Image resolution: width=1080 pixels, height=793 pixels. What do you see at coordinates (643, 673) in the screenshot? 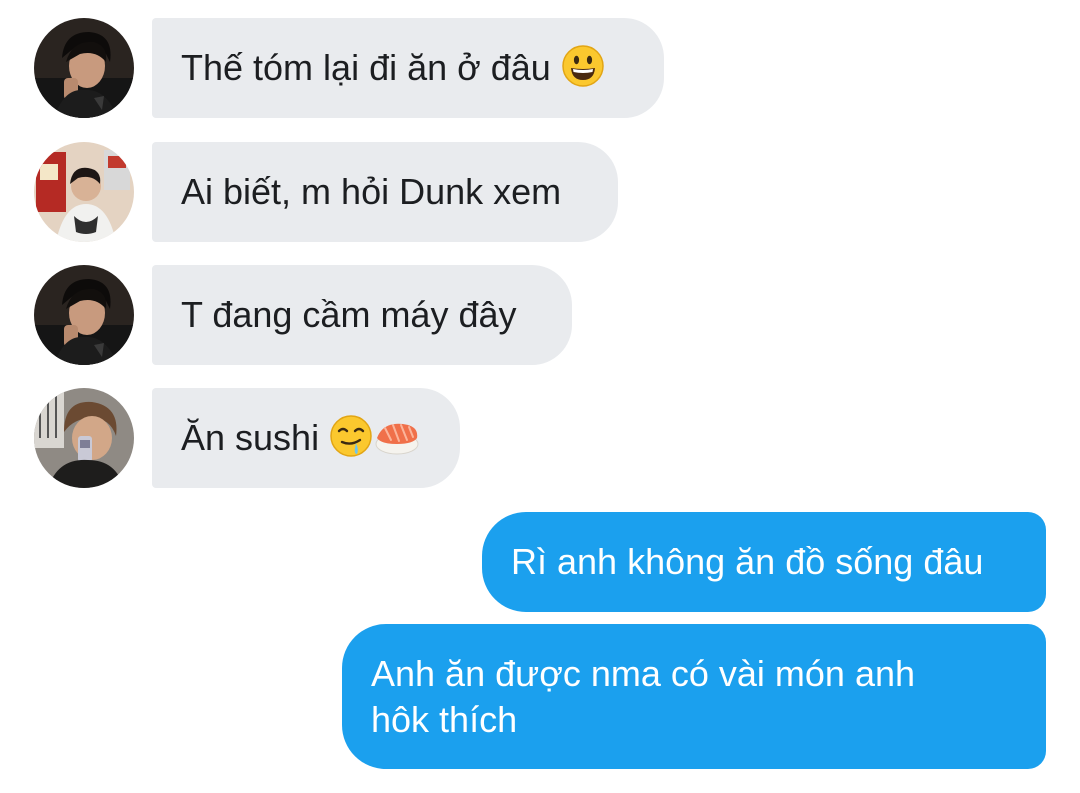
I see `message-text-line-1: Anh ăn được nma có vài món anh` at bounding box center [643, 673].